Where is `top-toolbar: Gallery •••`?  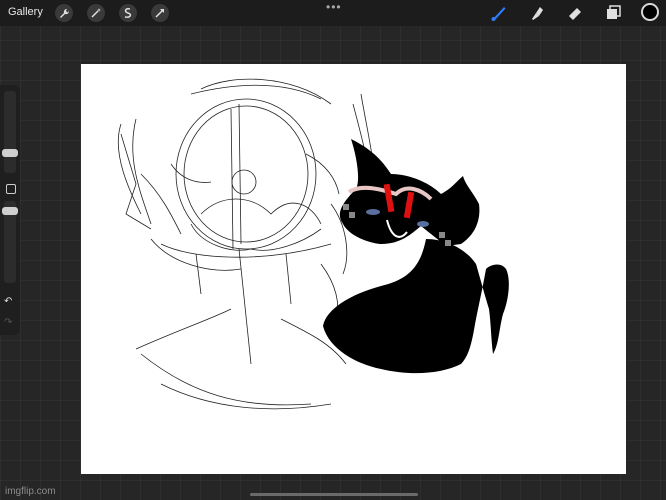 top-toolbar: Gallery ••• is located at coordinates (333, 13).